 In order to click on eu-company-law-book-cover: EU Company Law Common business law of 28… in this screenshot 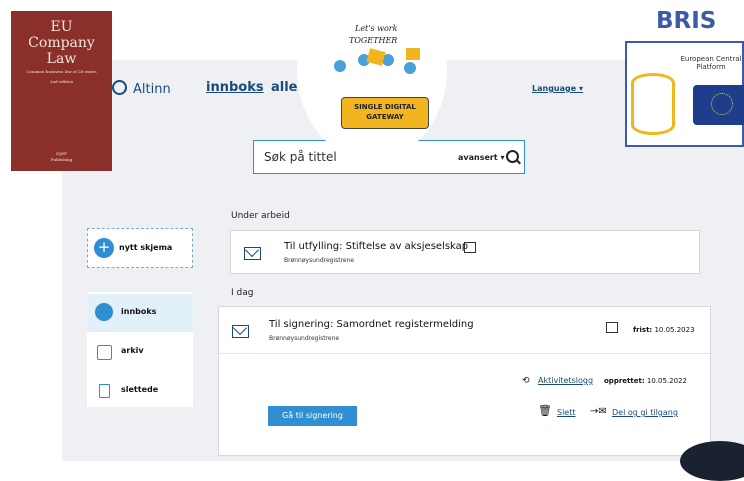, I will do `click(61, 91)`.